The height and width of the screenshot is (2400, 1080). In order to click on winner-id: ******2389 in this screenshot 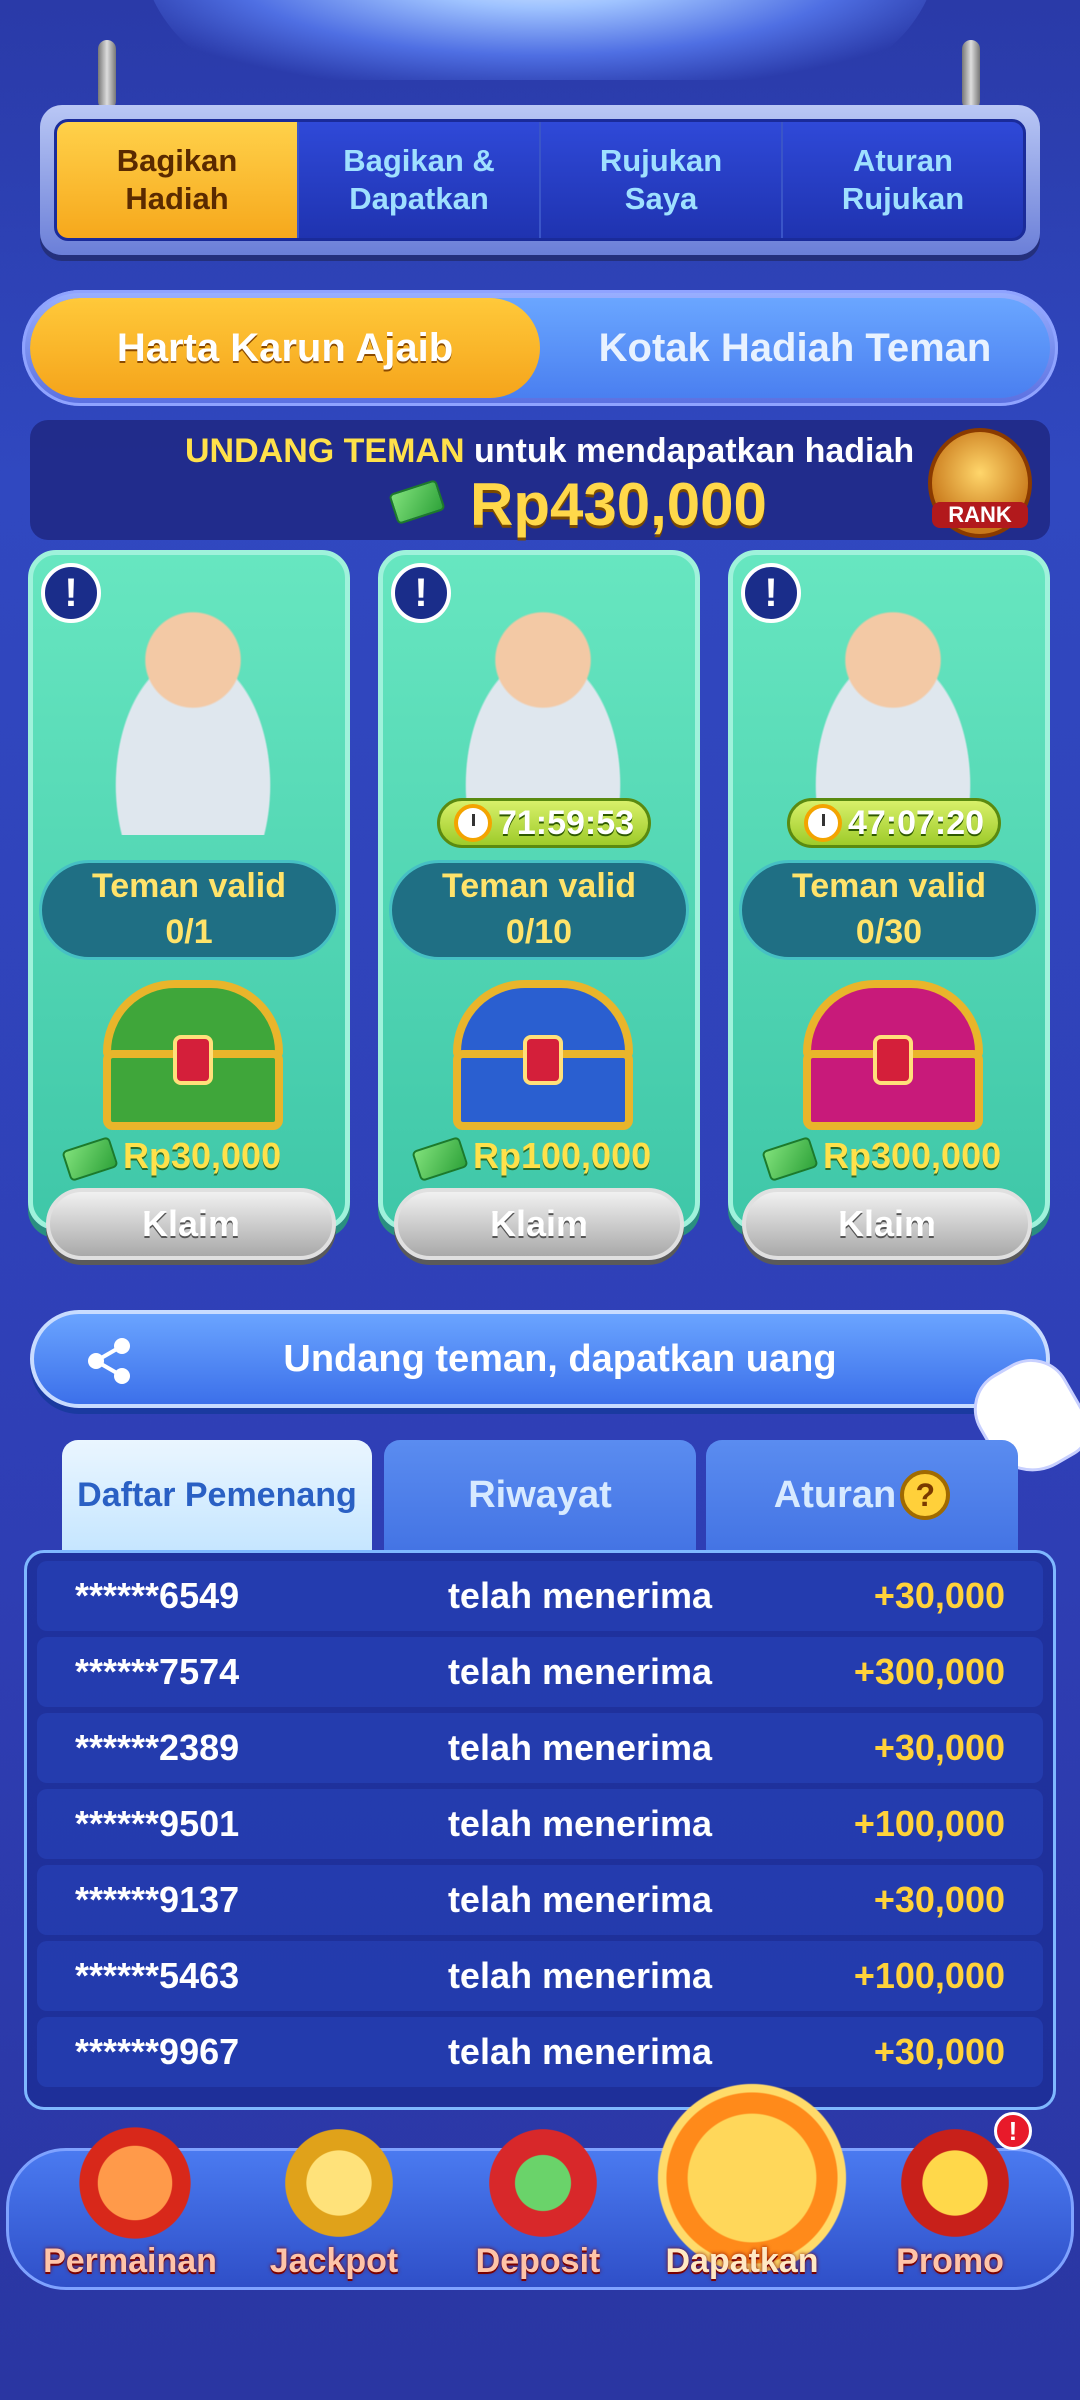, I will do `click(157, 1747)`.